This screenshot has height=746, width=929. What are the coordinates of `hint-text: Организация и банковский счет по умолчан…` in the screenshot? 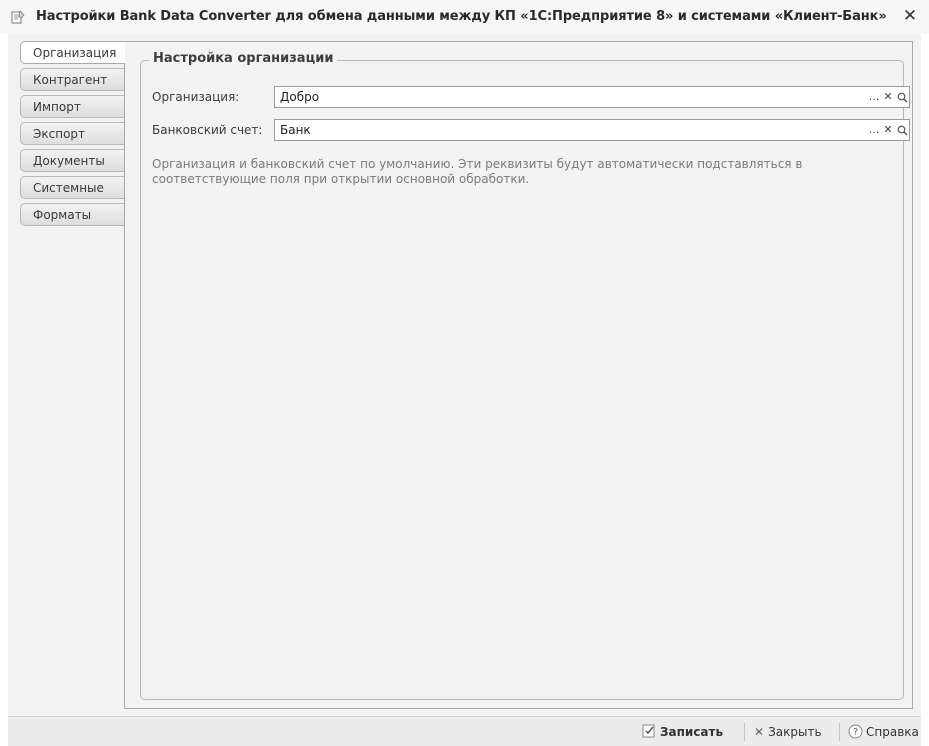 It's located at (477, 171).